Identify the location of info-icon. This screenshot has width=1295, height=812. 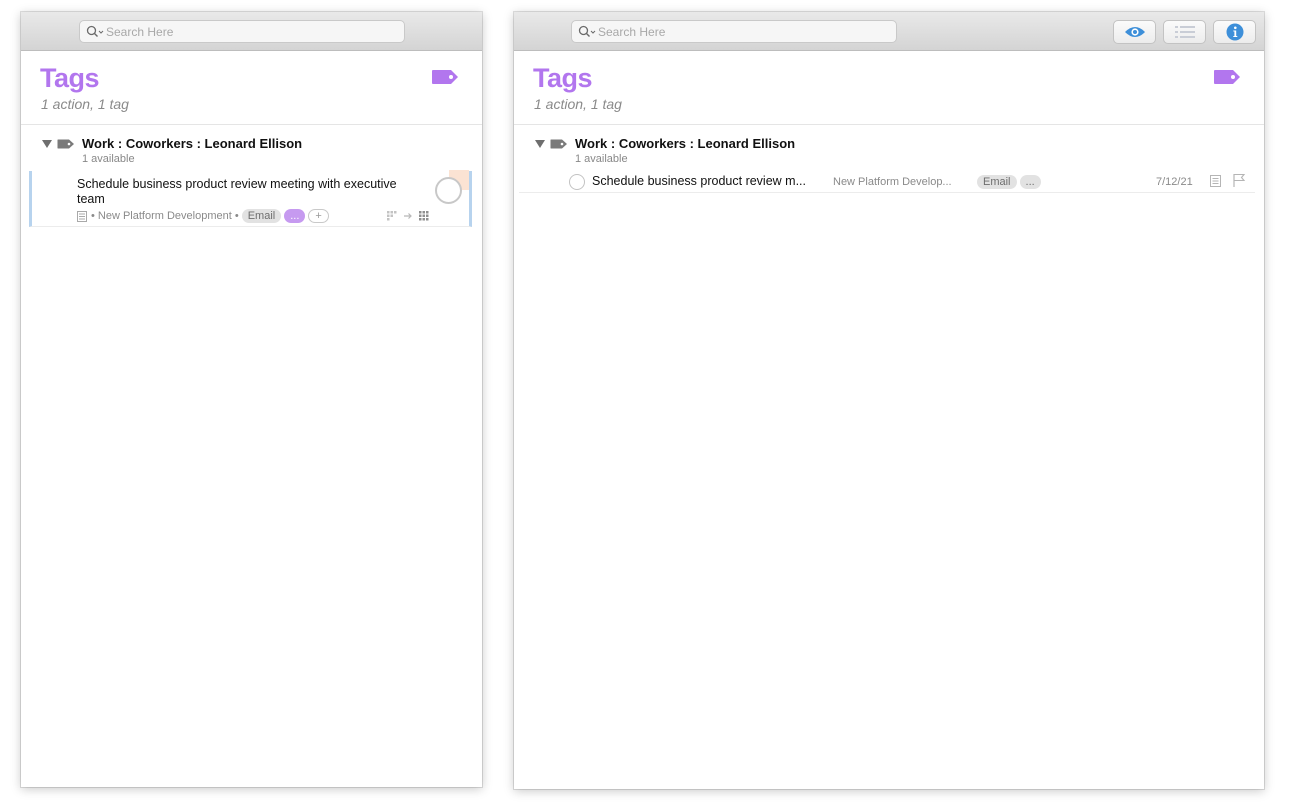
(1234, 32).